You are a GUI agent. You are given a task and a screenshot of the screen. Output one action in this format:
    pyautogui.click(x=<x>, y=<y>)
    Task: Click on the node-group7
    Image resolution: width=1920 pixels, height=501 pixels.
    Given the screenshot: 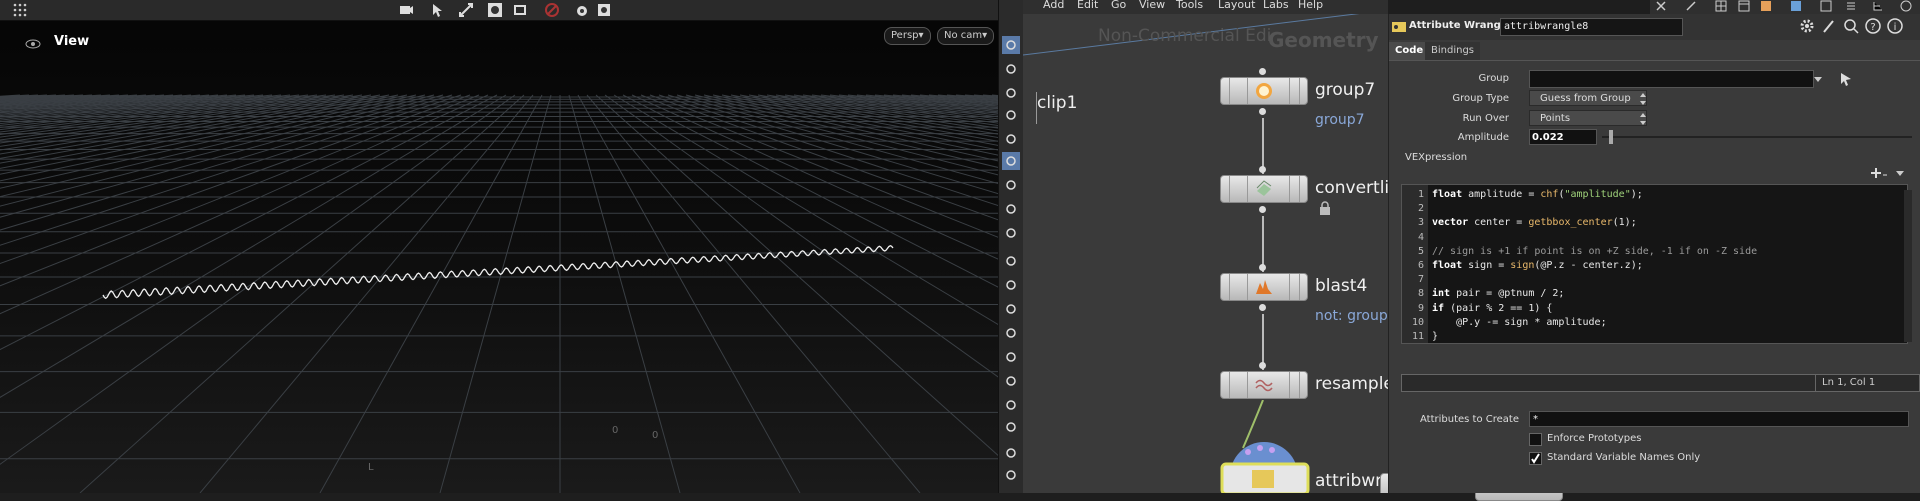 What is the action you would take?
    pyautogui.click(x=1264, y=91)
    